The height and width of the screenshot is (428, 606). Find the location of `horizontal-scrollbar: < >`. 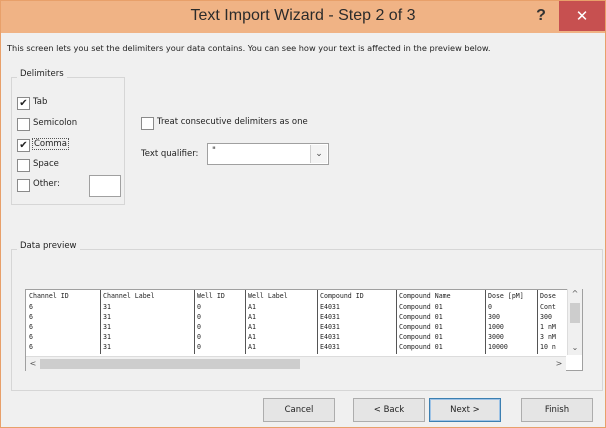

horizontal-scrollbar: < > is located at coordinates (296, 363).